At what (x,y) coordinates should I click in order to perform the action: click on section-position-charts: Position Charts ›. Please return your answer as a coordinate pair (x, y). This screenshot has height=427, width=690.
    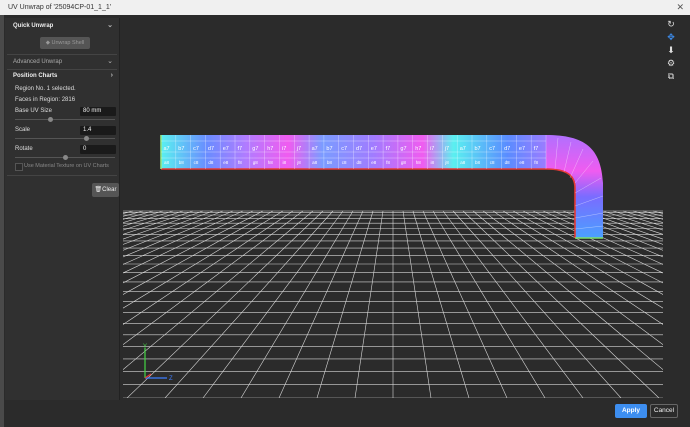
    Looking at the image, I should click on (62, 76).